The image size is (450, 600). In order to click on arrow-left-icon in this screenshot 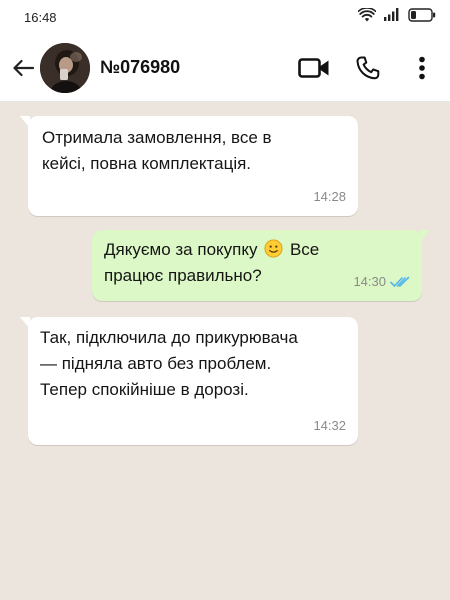, I will do `click(23, 67)`.